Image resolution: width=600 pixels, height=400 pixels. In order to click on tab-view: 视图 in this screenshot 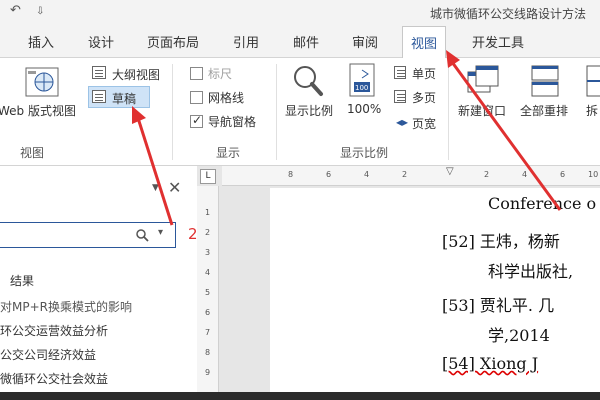, I will do `click(424, 42)`.